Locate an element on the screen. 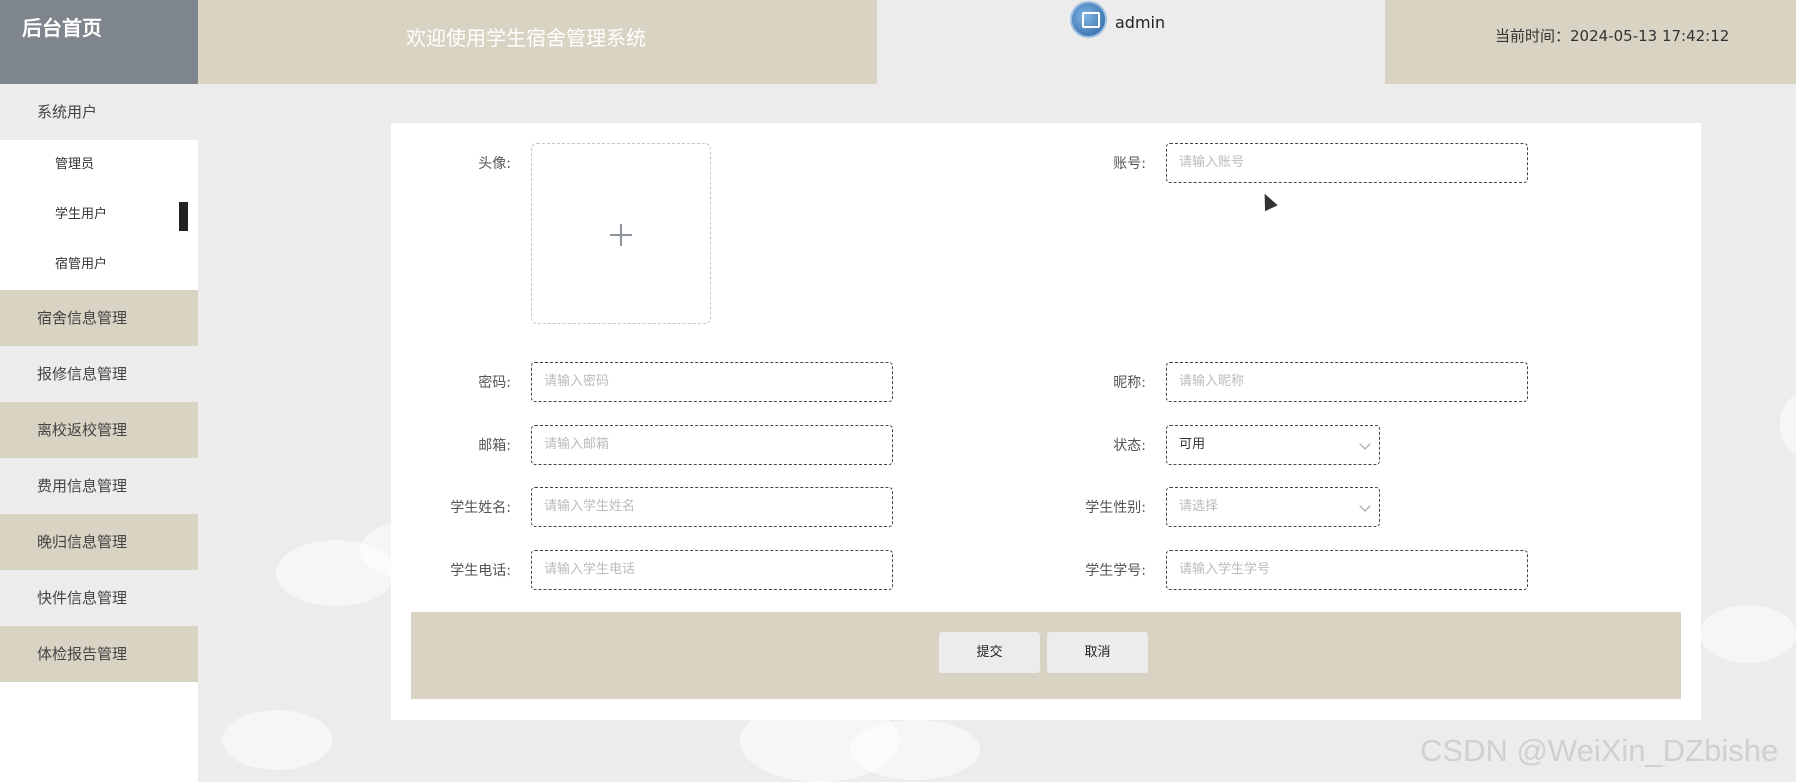  sidebar-group-system-users: 系统用户 is located at coordinates (99, 112).